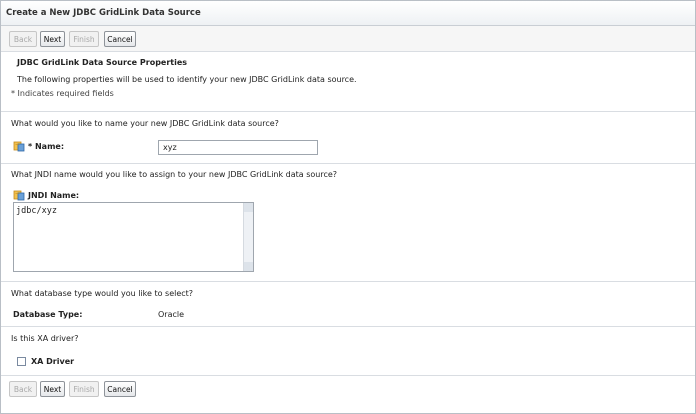  I want to click on title-bar: Create a New JDBC GridLink Data Source, so click(348, 13).